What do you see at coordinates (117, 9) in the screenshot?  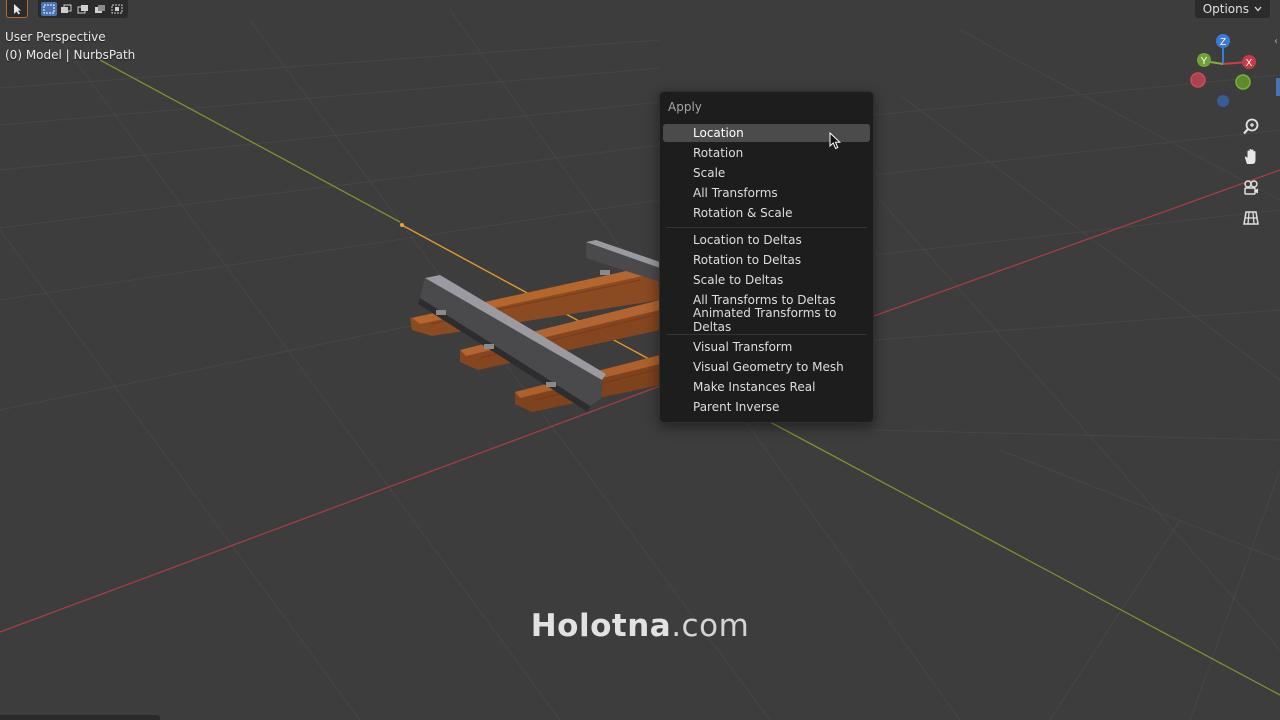 I see `select-intersect-icon` at bounding box center [117, 9].